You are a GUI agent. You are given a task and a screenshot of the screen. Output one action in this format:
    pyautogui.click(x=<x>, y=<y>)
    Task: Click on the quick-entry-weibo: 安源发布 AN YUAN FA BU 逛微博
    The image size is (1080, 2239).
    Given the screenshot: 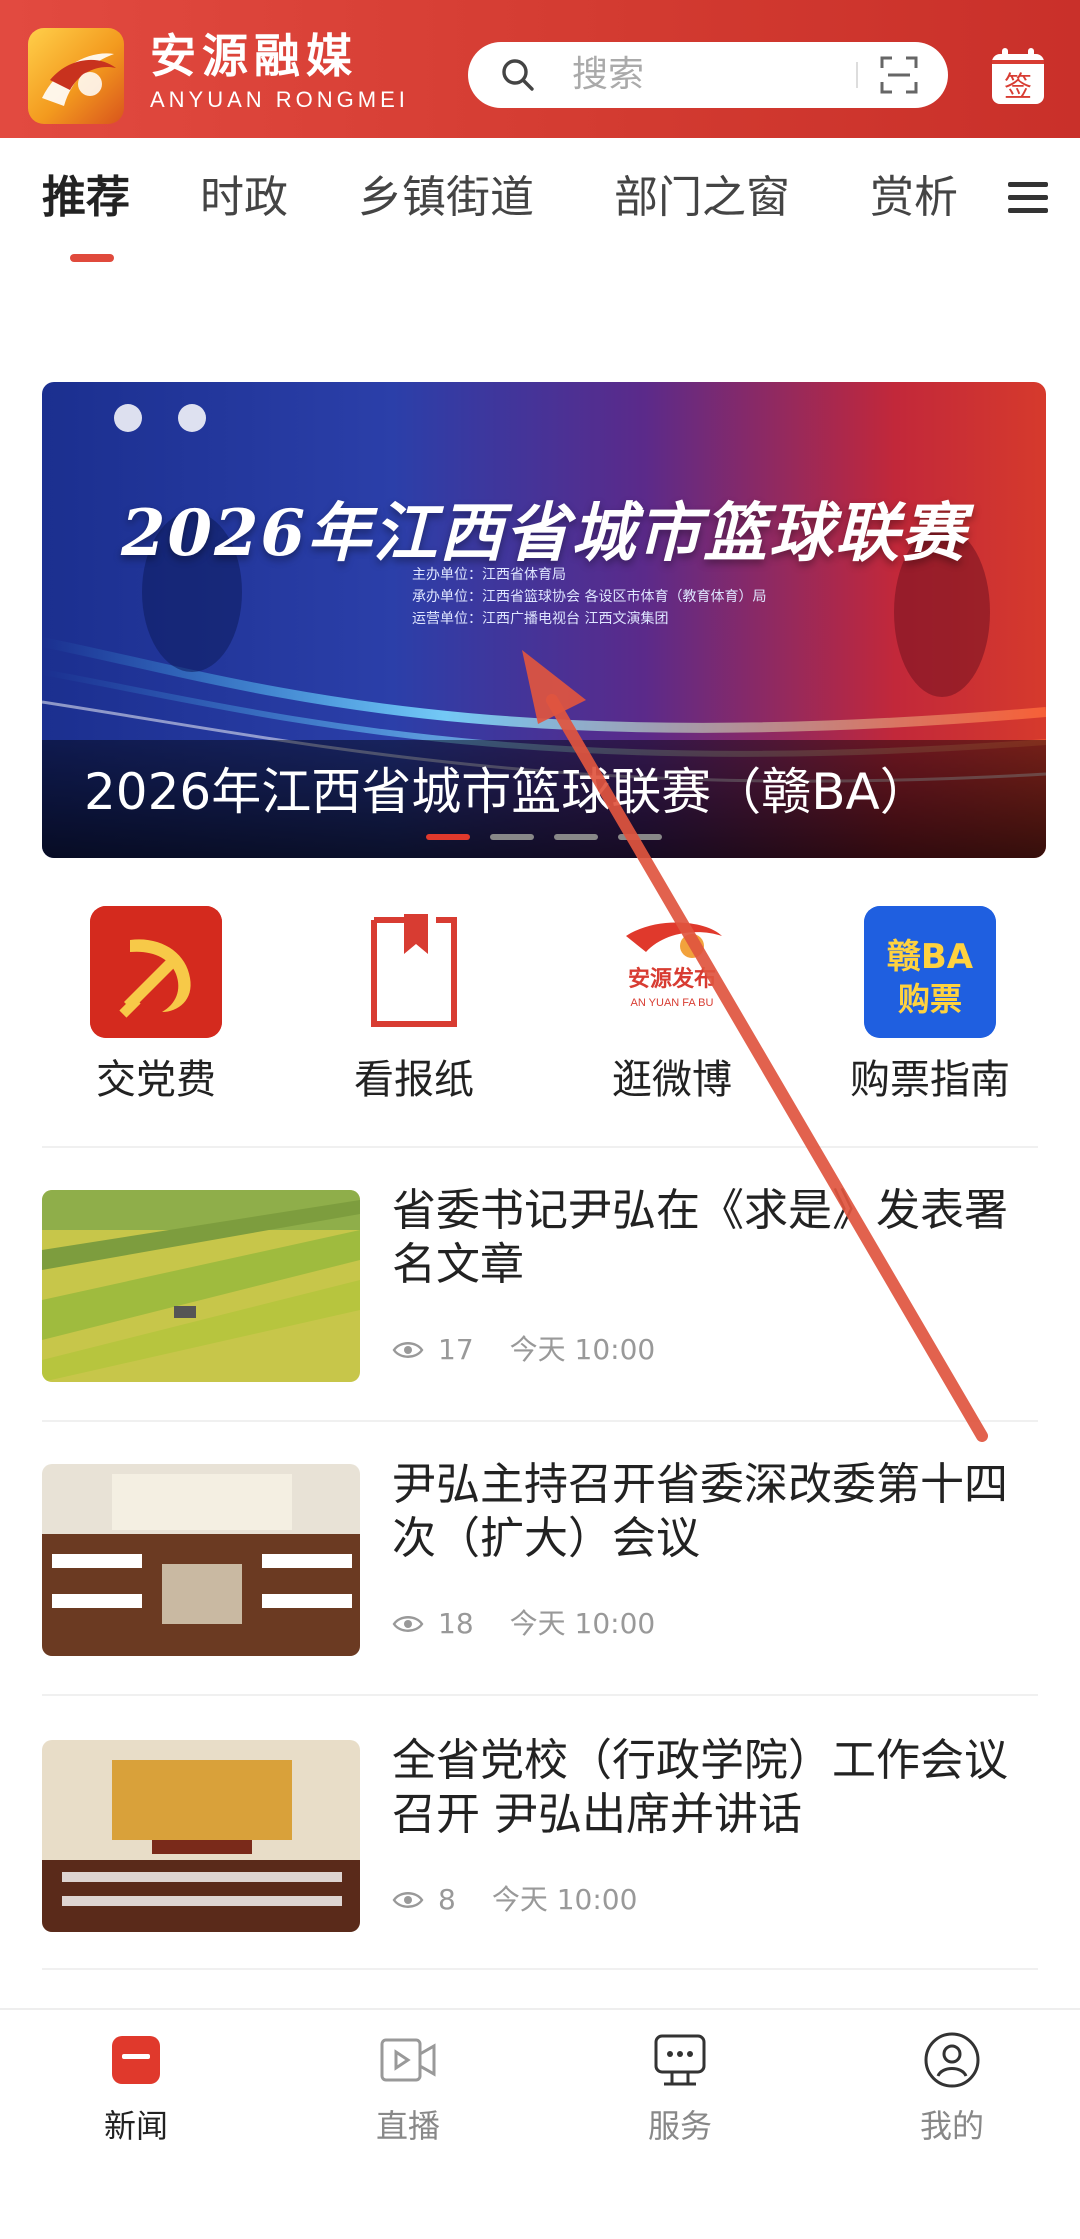 What is the action you would take?
    pyautogui.click(x=672, y=1005)
    